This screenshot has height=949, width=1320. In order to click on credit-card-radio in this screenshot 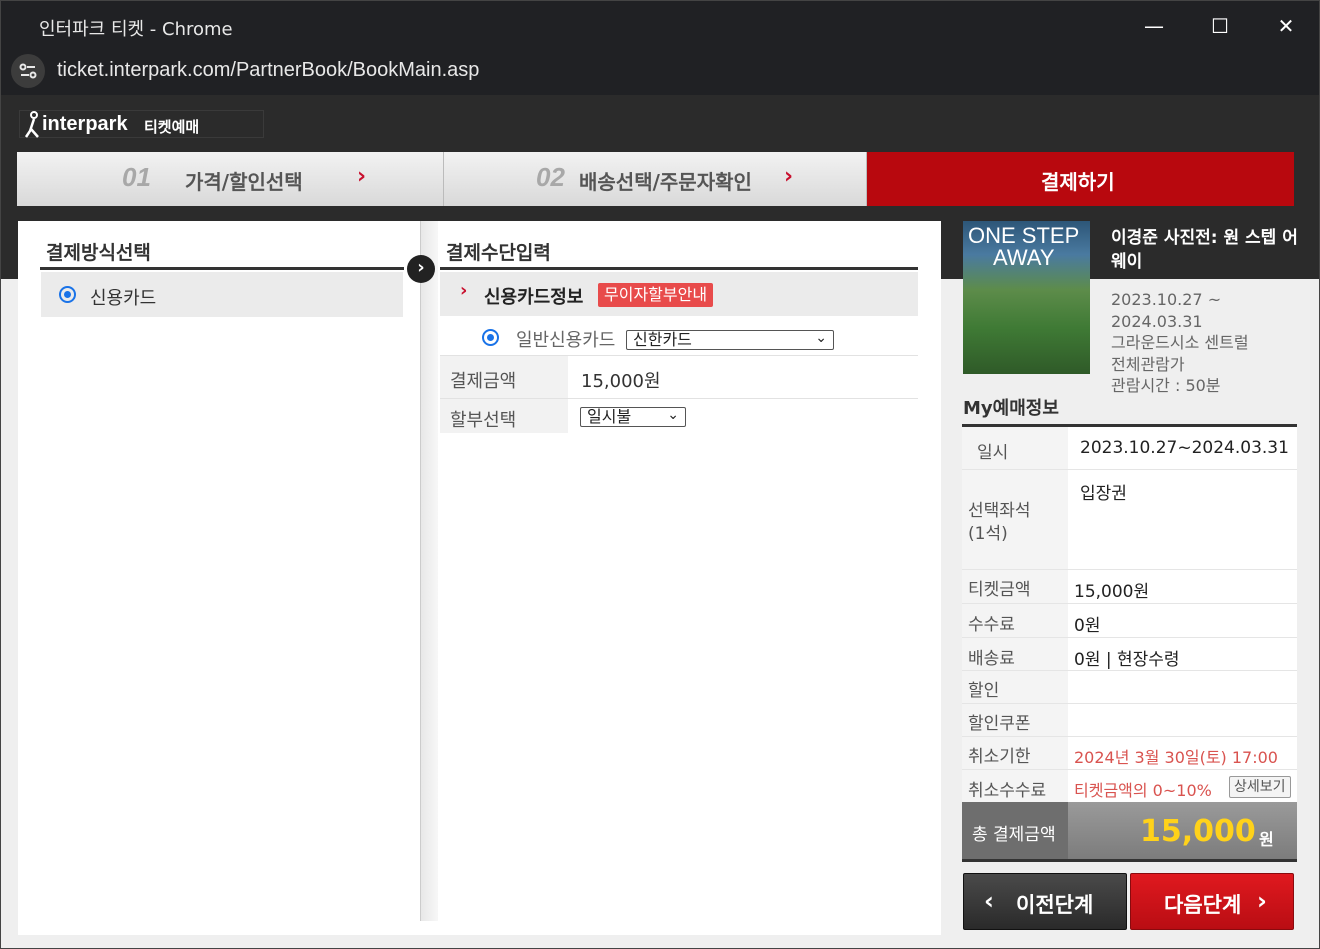, I will do `click(67, 294)`.